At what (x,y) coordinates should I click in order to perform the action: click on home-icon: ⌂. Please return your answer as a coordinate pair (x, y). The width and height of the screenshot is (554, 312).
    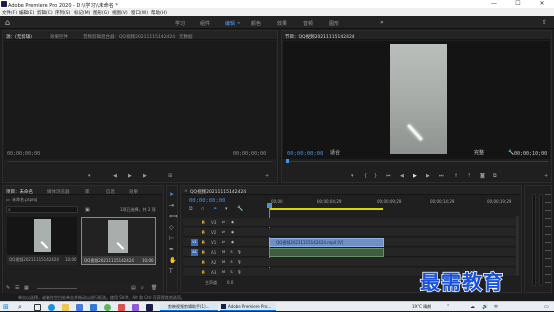
    Looking at the image, I should click on (7, 22).